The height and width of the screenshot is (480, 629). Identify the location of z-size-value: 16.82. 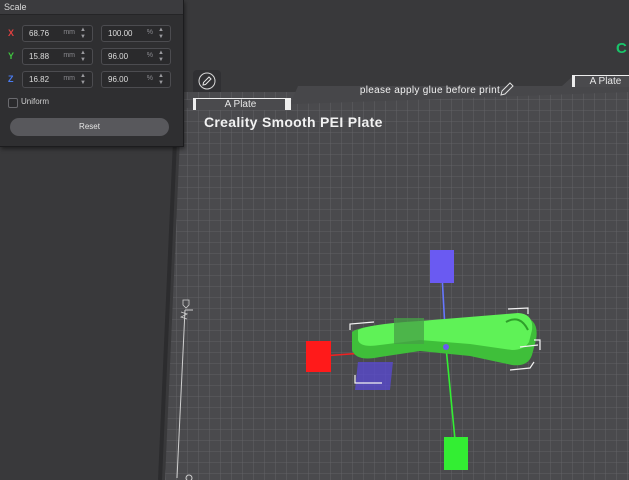
(39, 79).